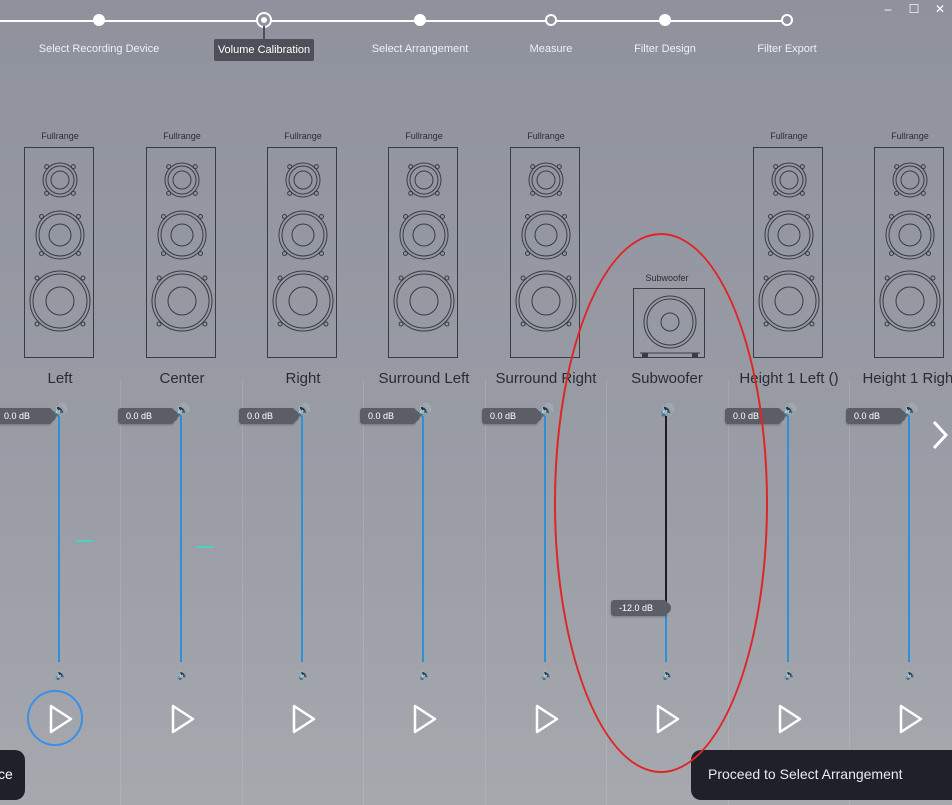 This screenshot has height=805, width=952. What do you see at coordinates (666, 635) in the screenshot?
I see `volume-slider-fill` at bounding box center [666, 635].